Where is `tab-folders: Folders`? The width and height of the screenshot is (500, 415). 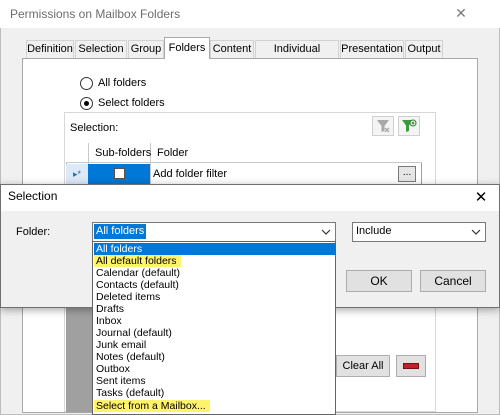
tab-folders: Folders is located at coordinates (187, 48).